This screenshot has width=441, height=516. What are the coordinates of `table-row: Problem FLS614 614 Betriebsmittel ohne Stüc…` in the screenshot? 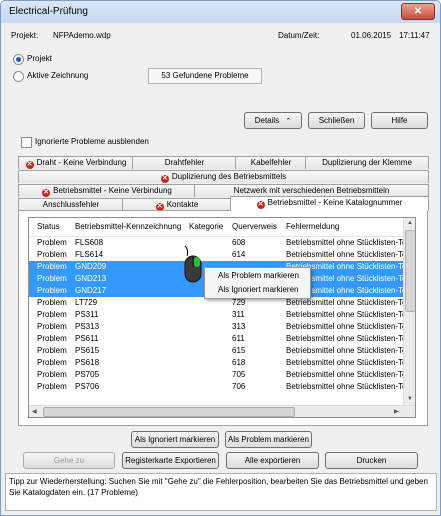 It's located at (219, 255).